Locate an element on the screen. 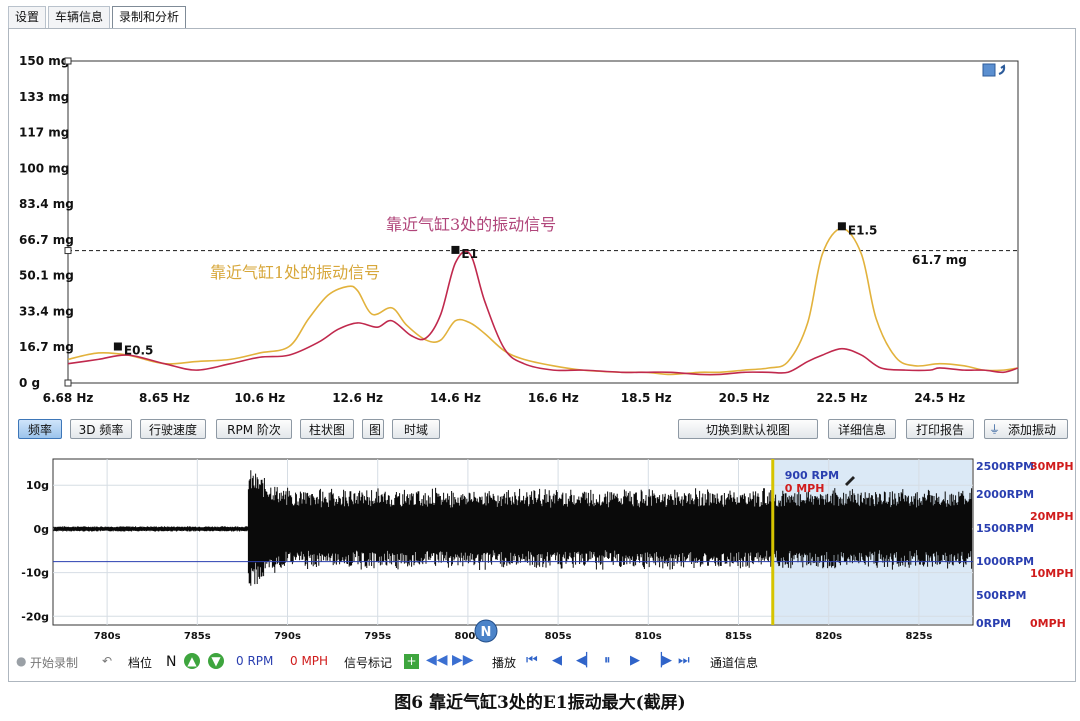 The height and width of the screenshot is (721, 1080). frequency-button: 频率 is located at coordinates (40, 429).